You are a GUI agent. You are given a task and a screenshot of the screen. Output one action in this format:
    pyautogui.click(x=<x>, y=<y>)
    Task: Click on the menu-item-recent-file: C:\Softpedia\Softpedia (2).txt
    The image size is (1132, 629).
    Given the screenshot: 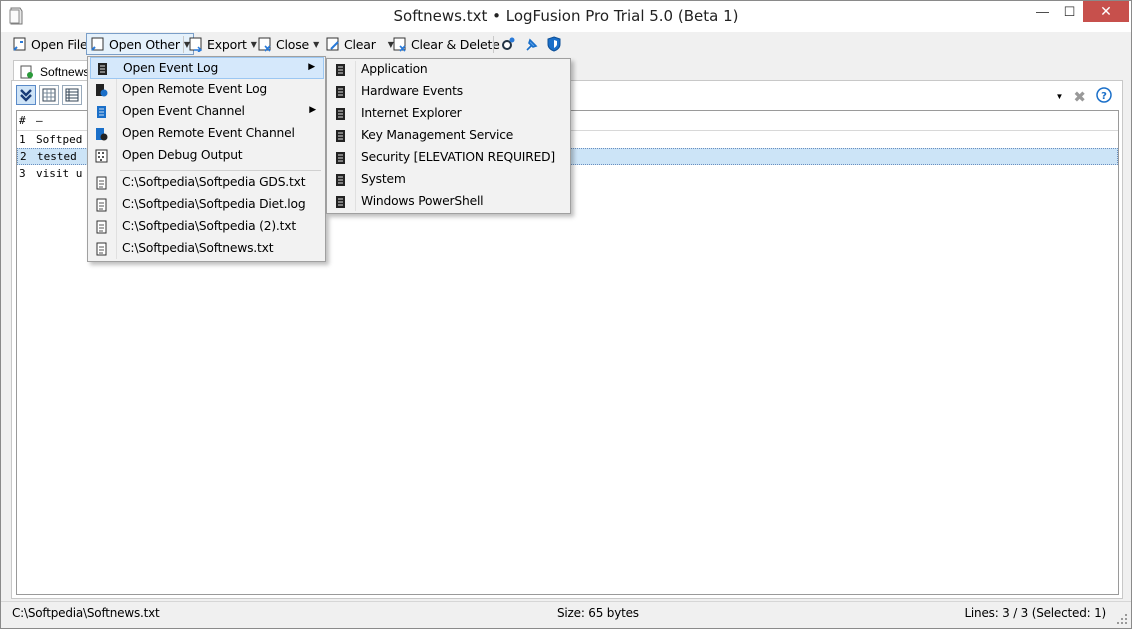 What is the action you would take?
    pyautogui.click(x=207, y=227)
    